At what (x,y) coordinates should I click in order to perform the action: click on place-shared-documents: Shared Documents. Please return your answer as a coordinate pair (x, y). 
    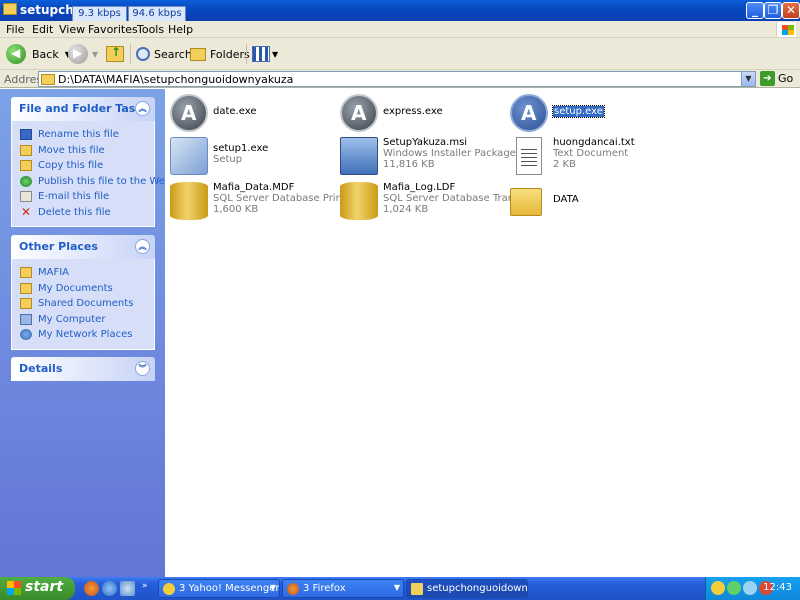
    Looking at the image, I should click on (87, 304).